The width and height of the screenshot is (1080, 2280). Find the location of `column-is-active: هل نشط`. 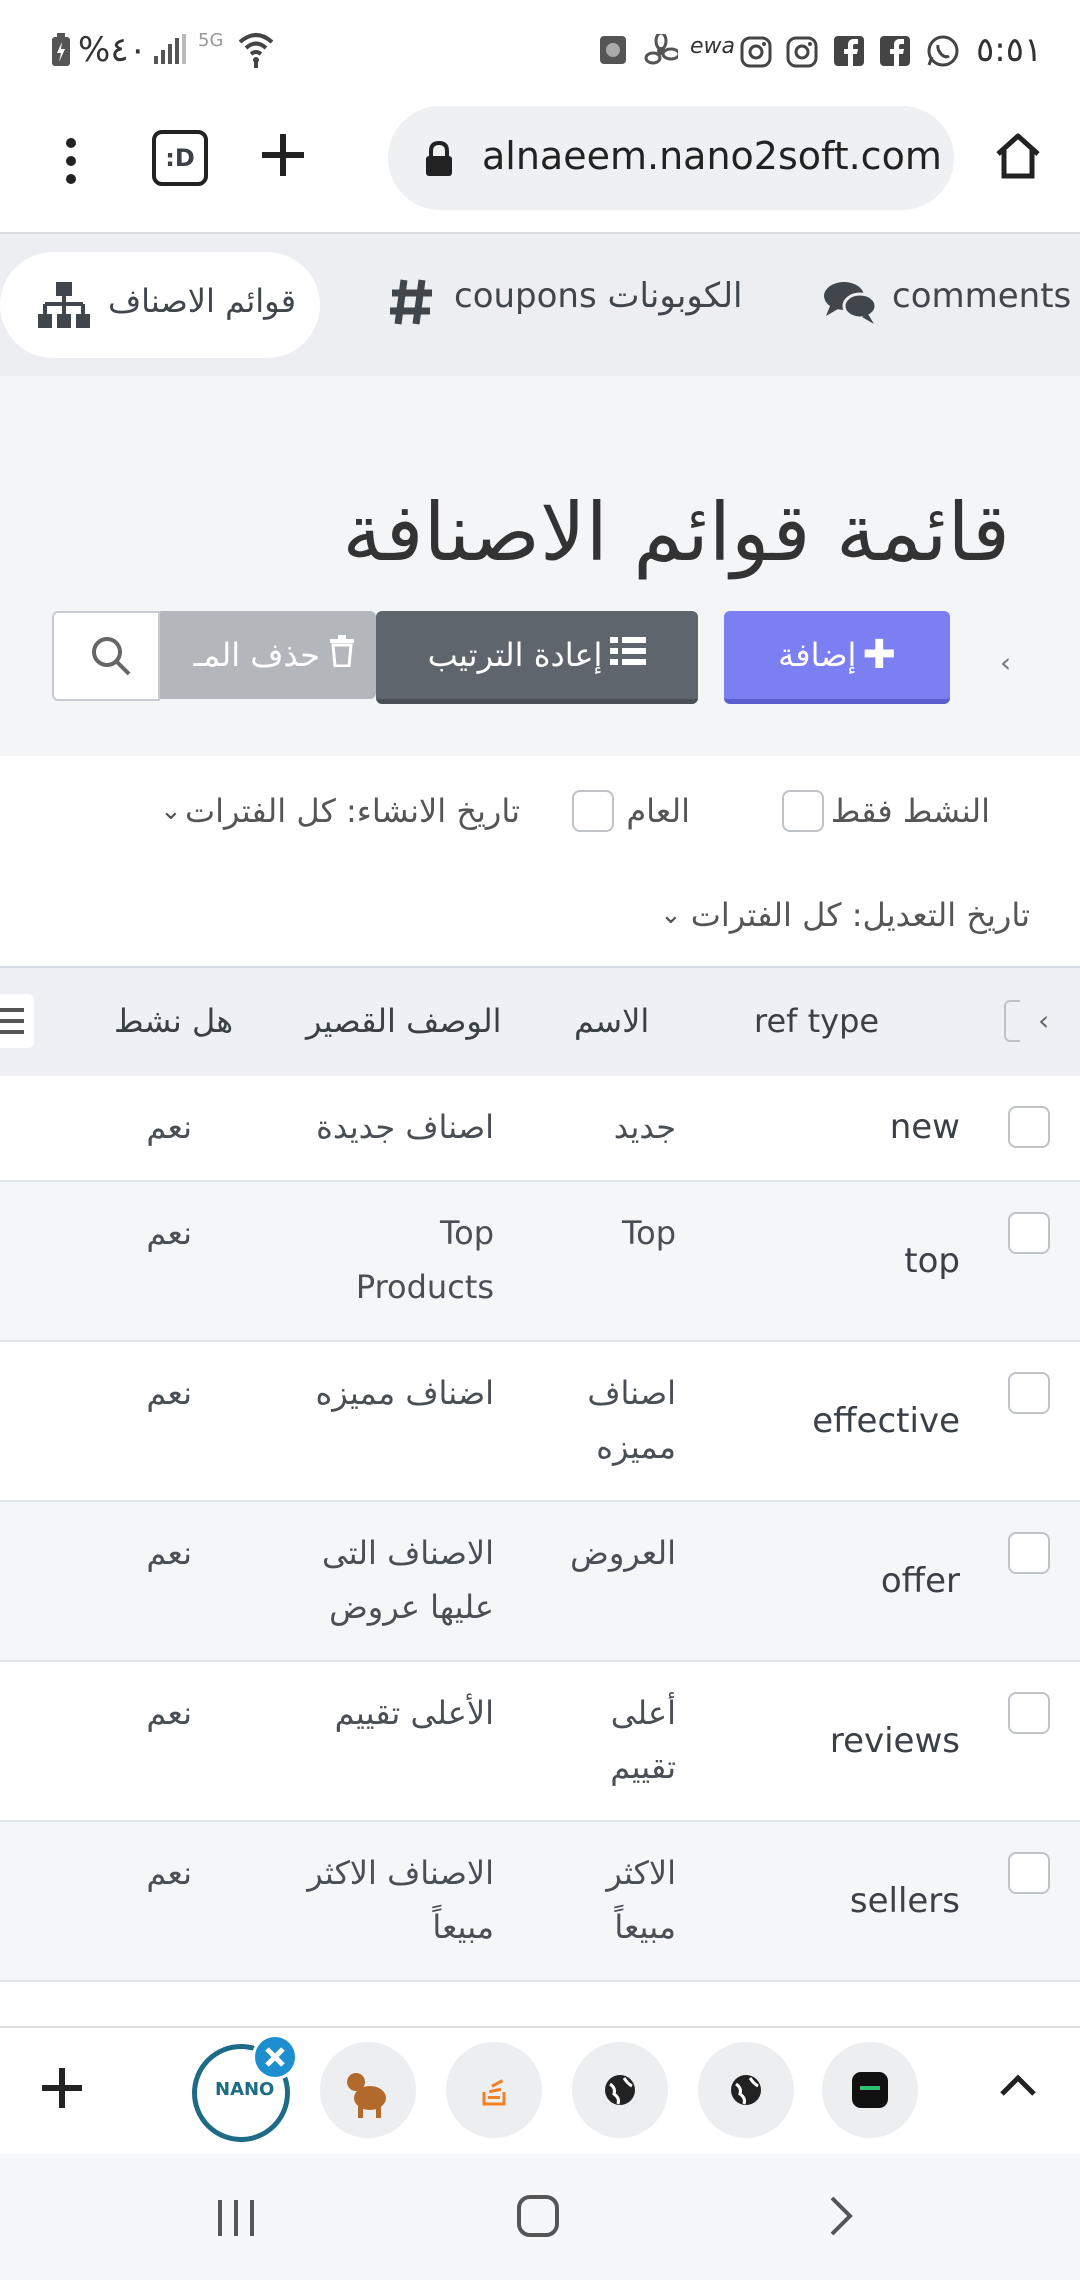

column-is-active: هل نشط is located at coordinates (173, 1021).